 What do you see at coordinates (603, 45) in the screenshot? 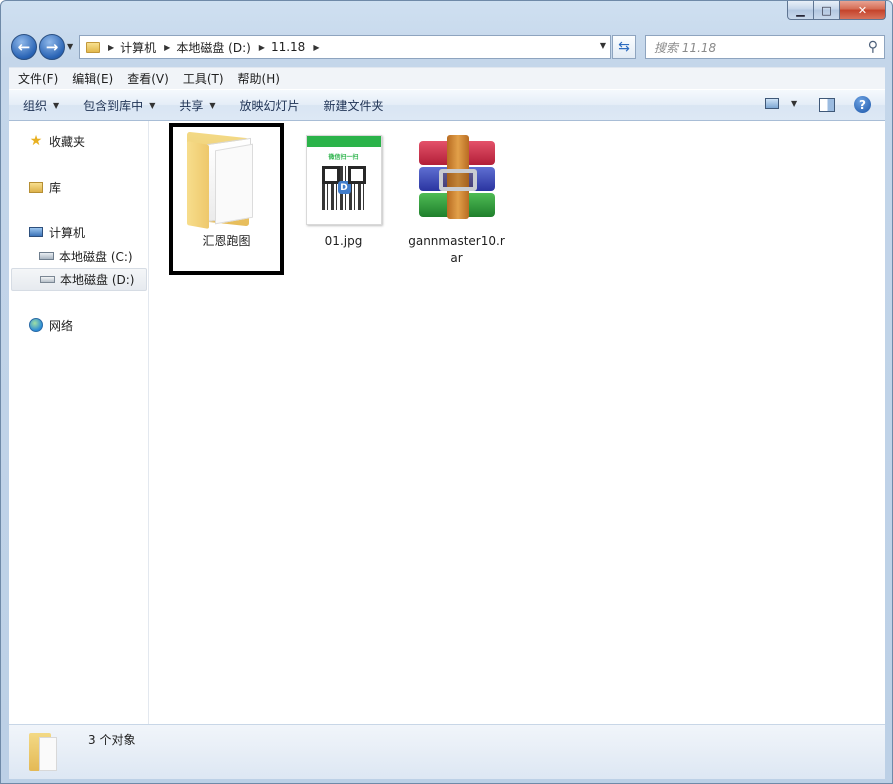
I see `address-history-dropdown: ▼` at bounding box center [603, 45].